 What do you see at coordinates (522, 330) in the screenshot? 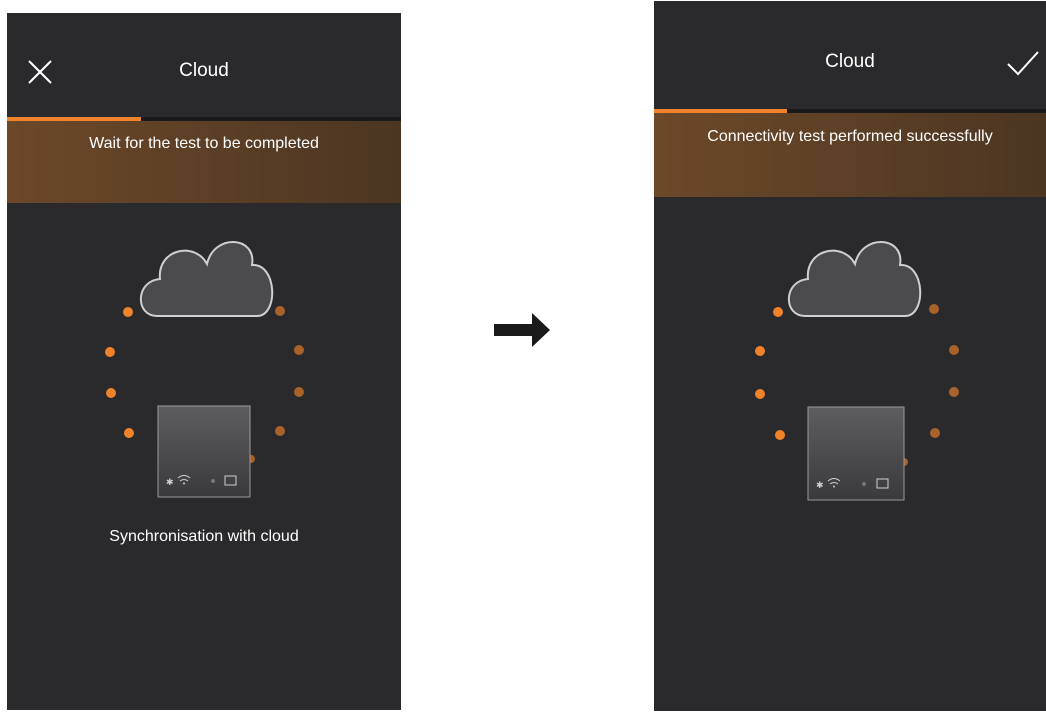
I see `arrow-right-icon` at bounding box center [522, 330].